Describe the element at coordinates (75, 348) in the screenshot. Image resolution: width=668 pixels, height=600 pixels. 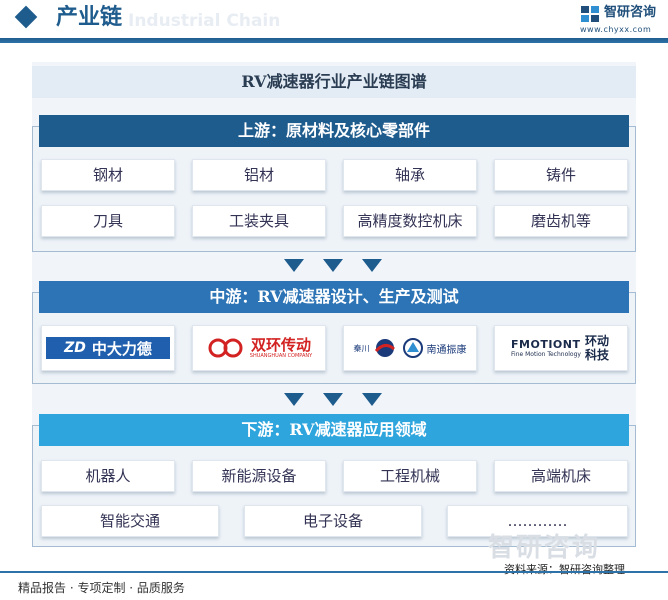
I see `zhongda-mark: ZD` at that location.